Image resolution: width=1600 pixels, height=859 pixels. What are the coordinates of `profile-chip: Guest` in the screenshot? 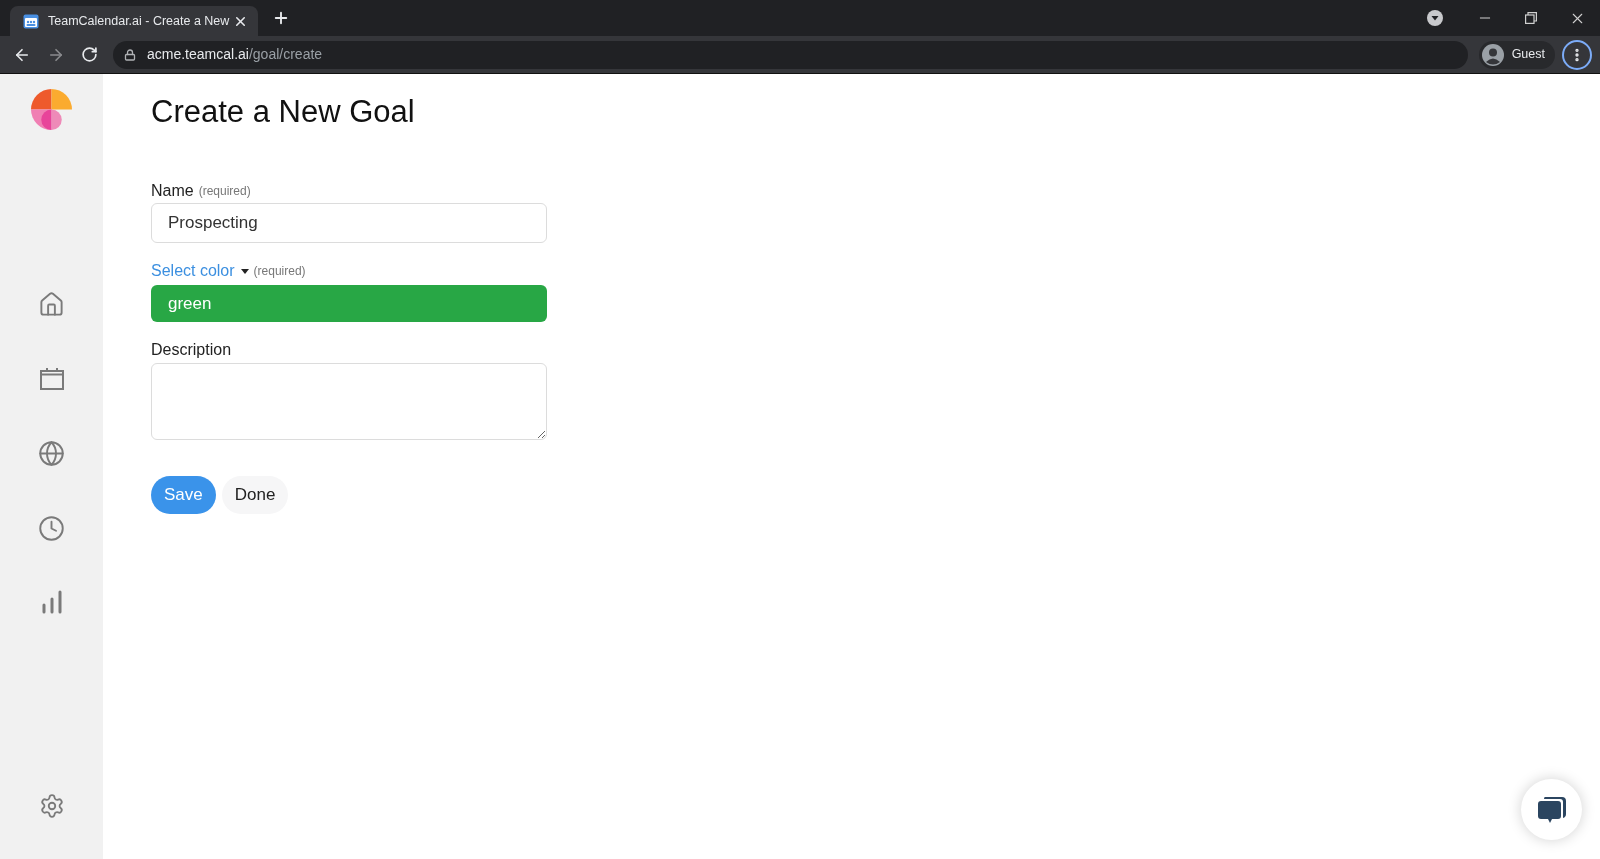 It's located at (1516, 54).